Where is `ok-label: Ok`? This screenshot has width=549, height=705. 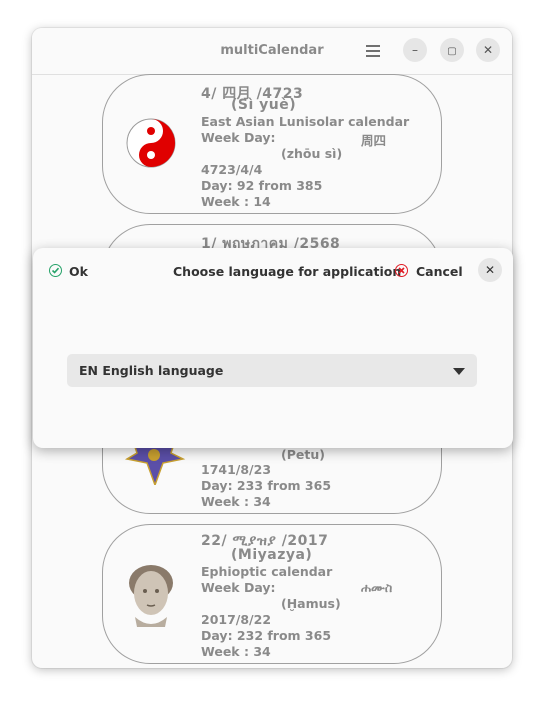 ok-label: Ok is located at coordinates (78, 271).